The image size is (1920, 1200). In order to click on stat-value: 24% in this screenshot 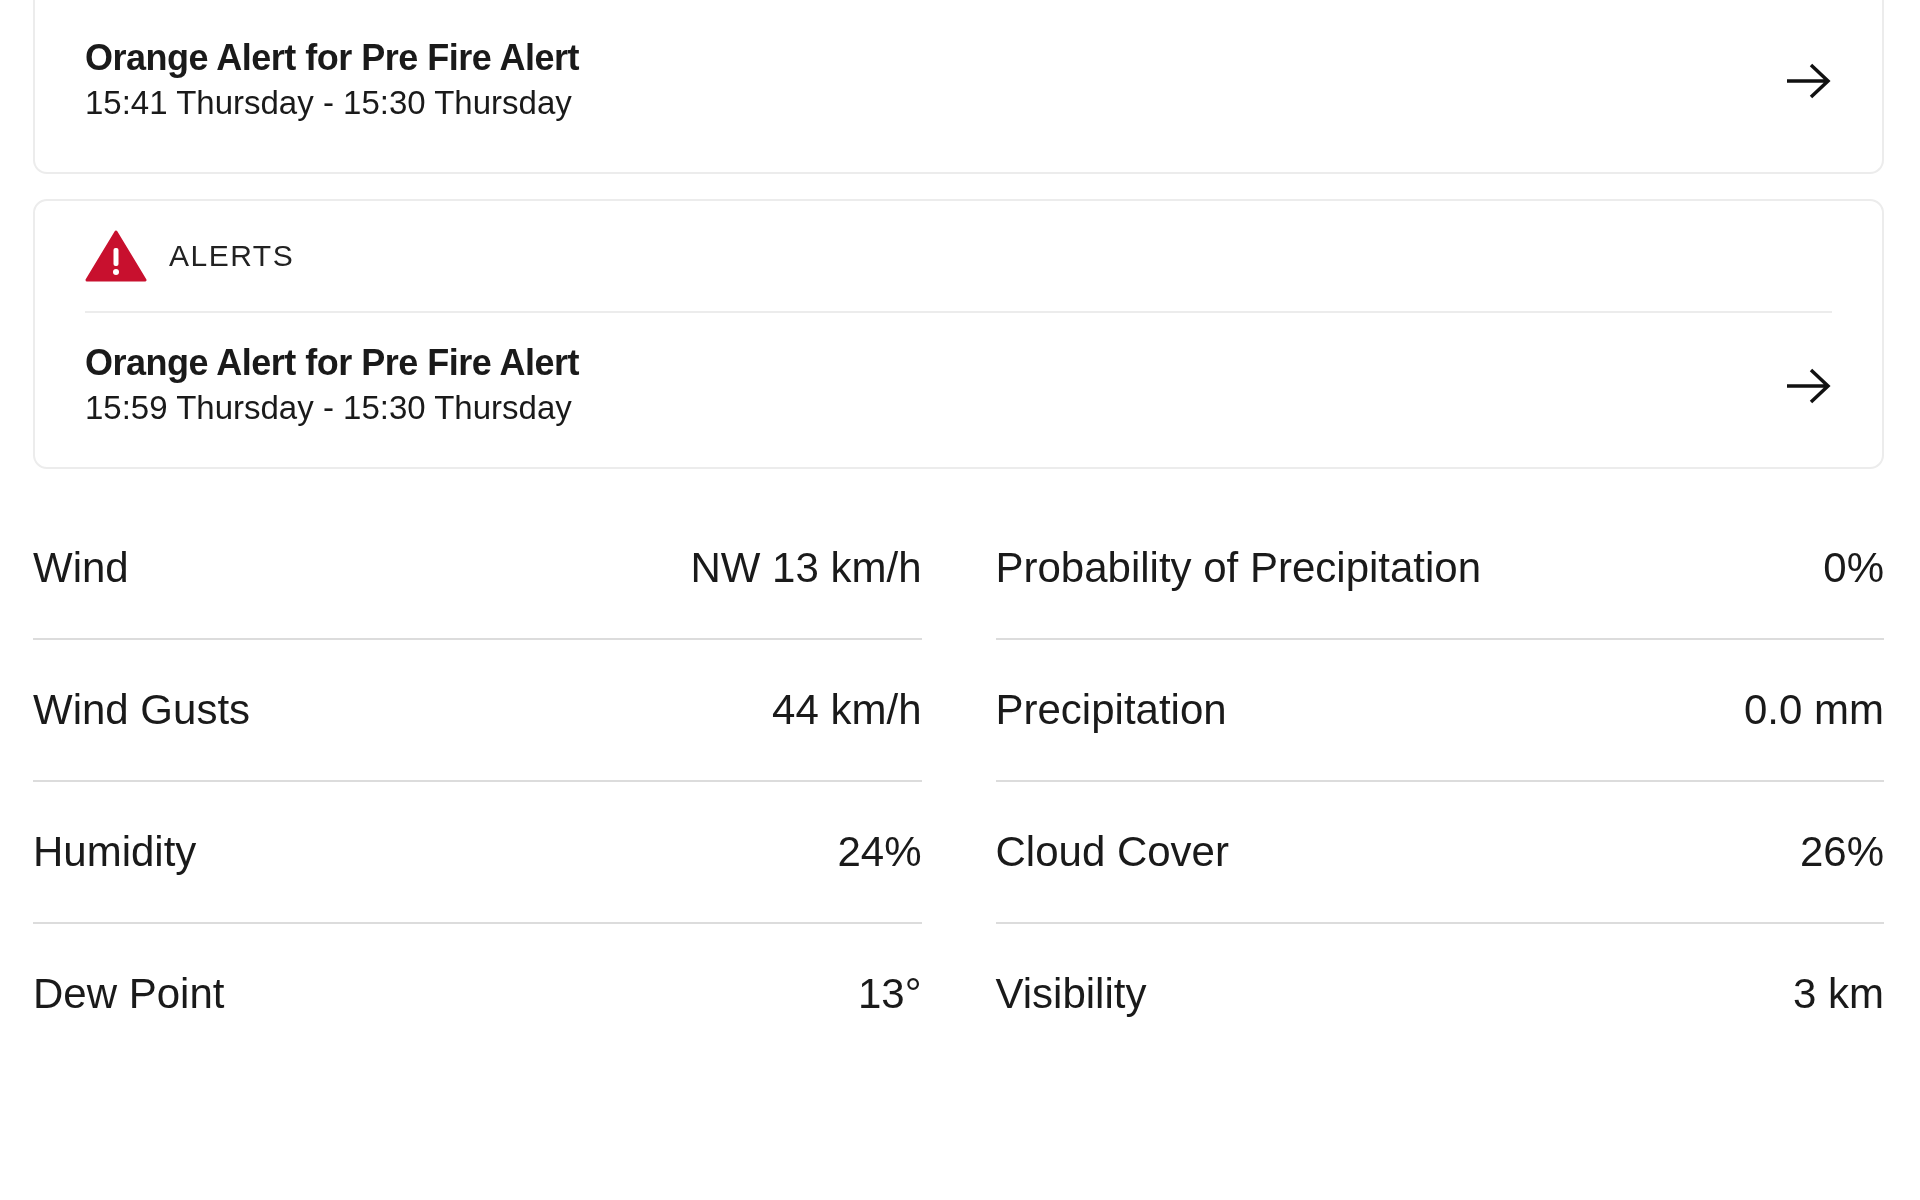, I will do `click(879, 852)`.